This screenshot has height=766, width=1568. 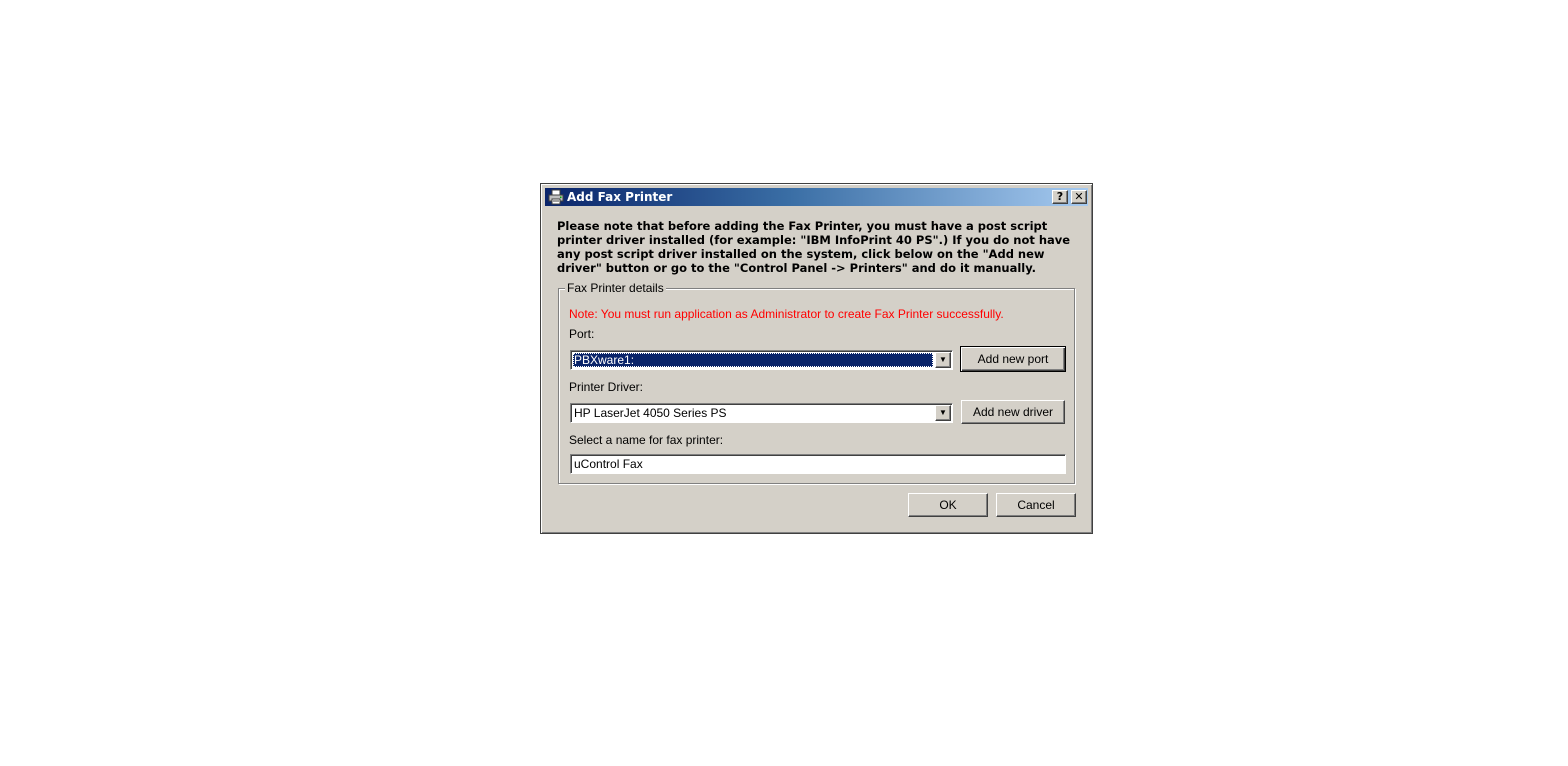 I want to click on dialog-title: Add Fax Printer, so click(x=620, y=197).